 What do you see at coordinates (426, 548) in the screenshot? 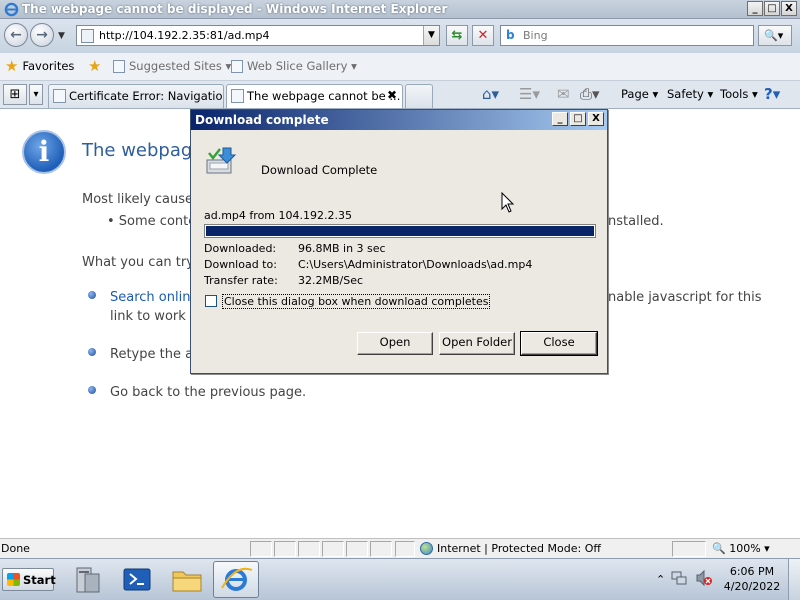
I see `internet-globe-icon` at bounding box center [426, 548].